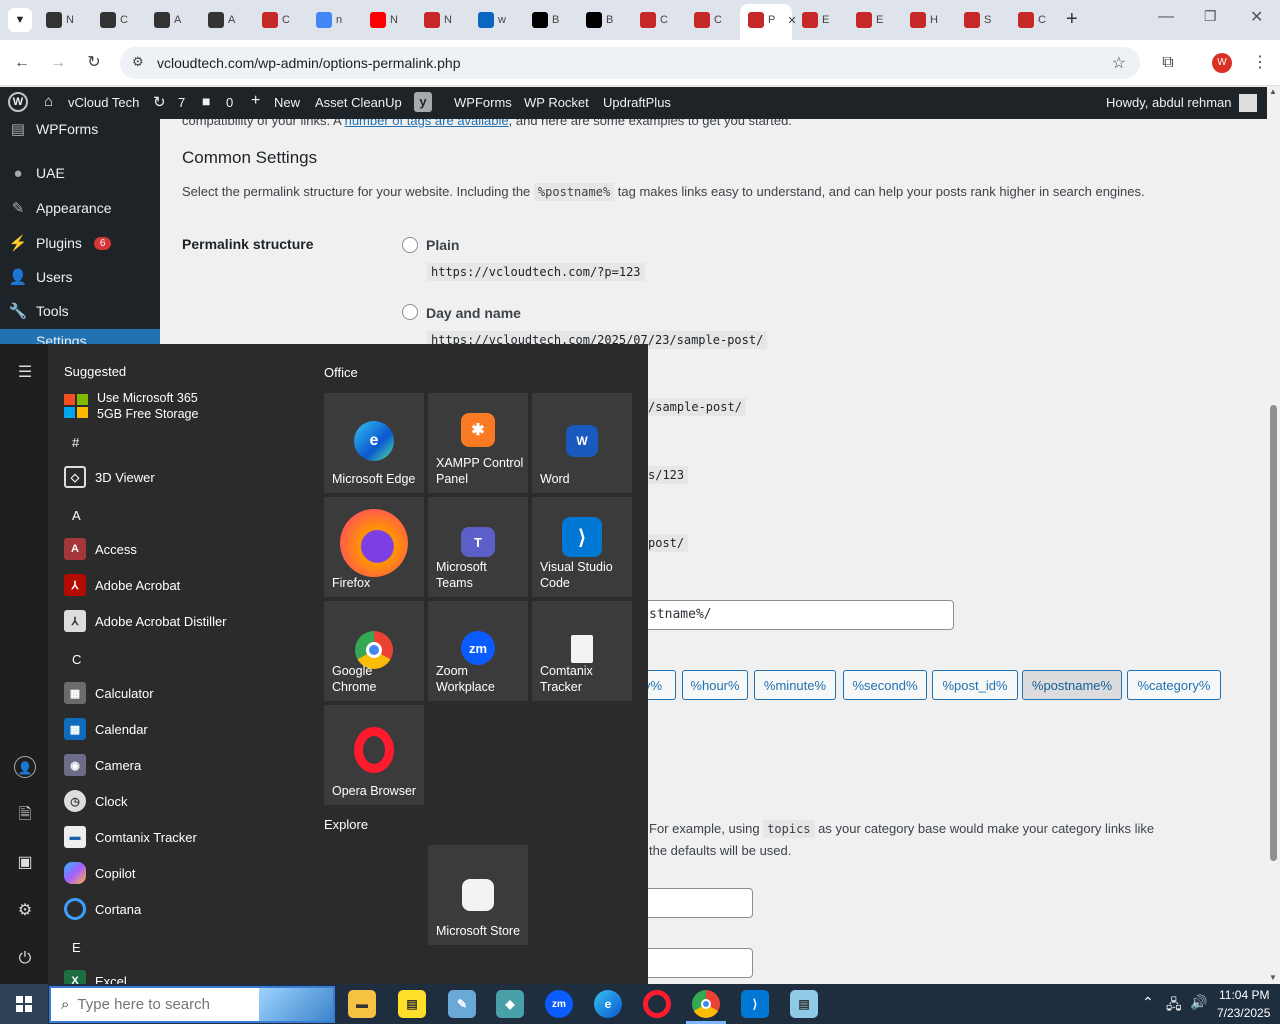  Describe the element at coordinates (1072, 19) in the screenshot. I see `new-tab-button: +` at that location.